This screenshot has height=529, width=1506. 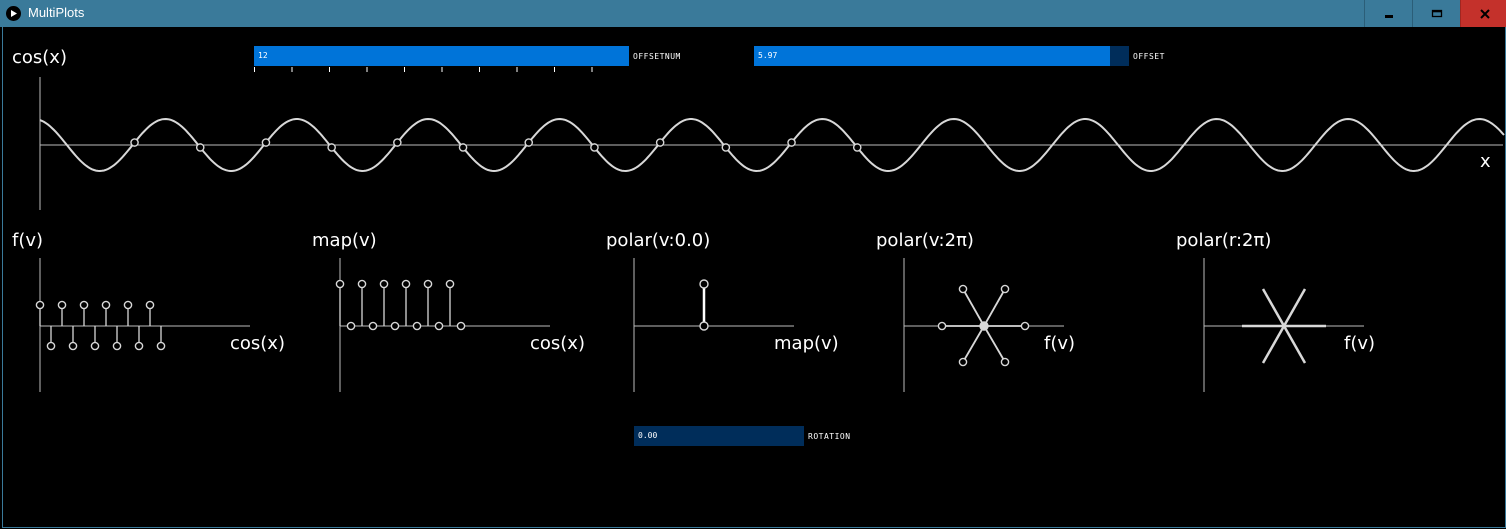 What do you see at coordinates (768, 55) in the screenshot?
I see `offset-value: 5.97` at bounding box center [768, 55].